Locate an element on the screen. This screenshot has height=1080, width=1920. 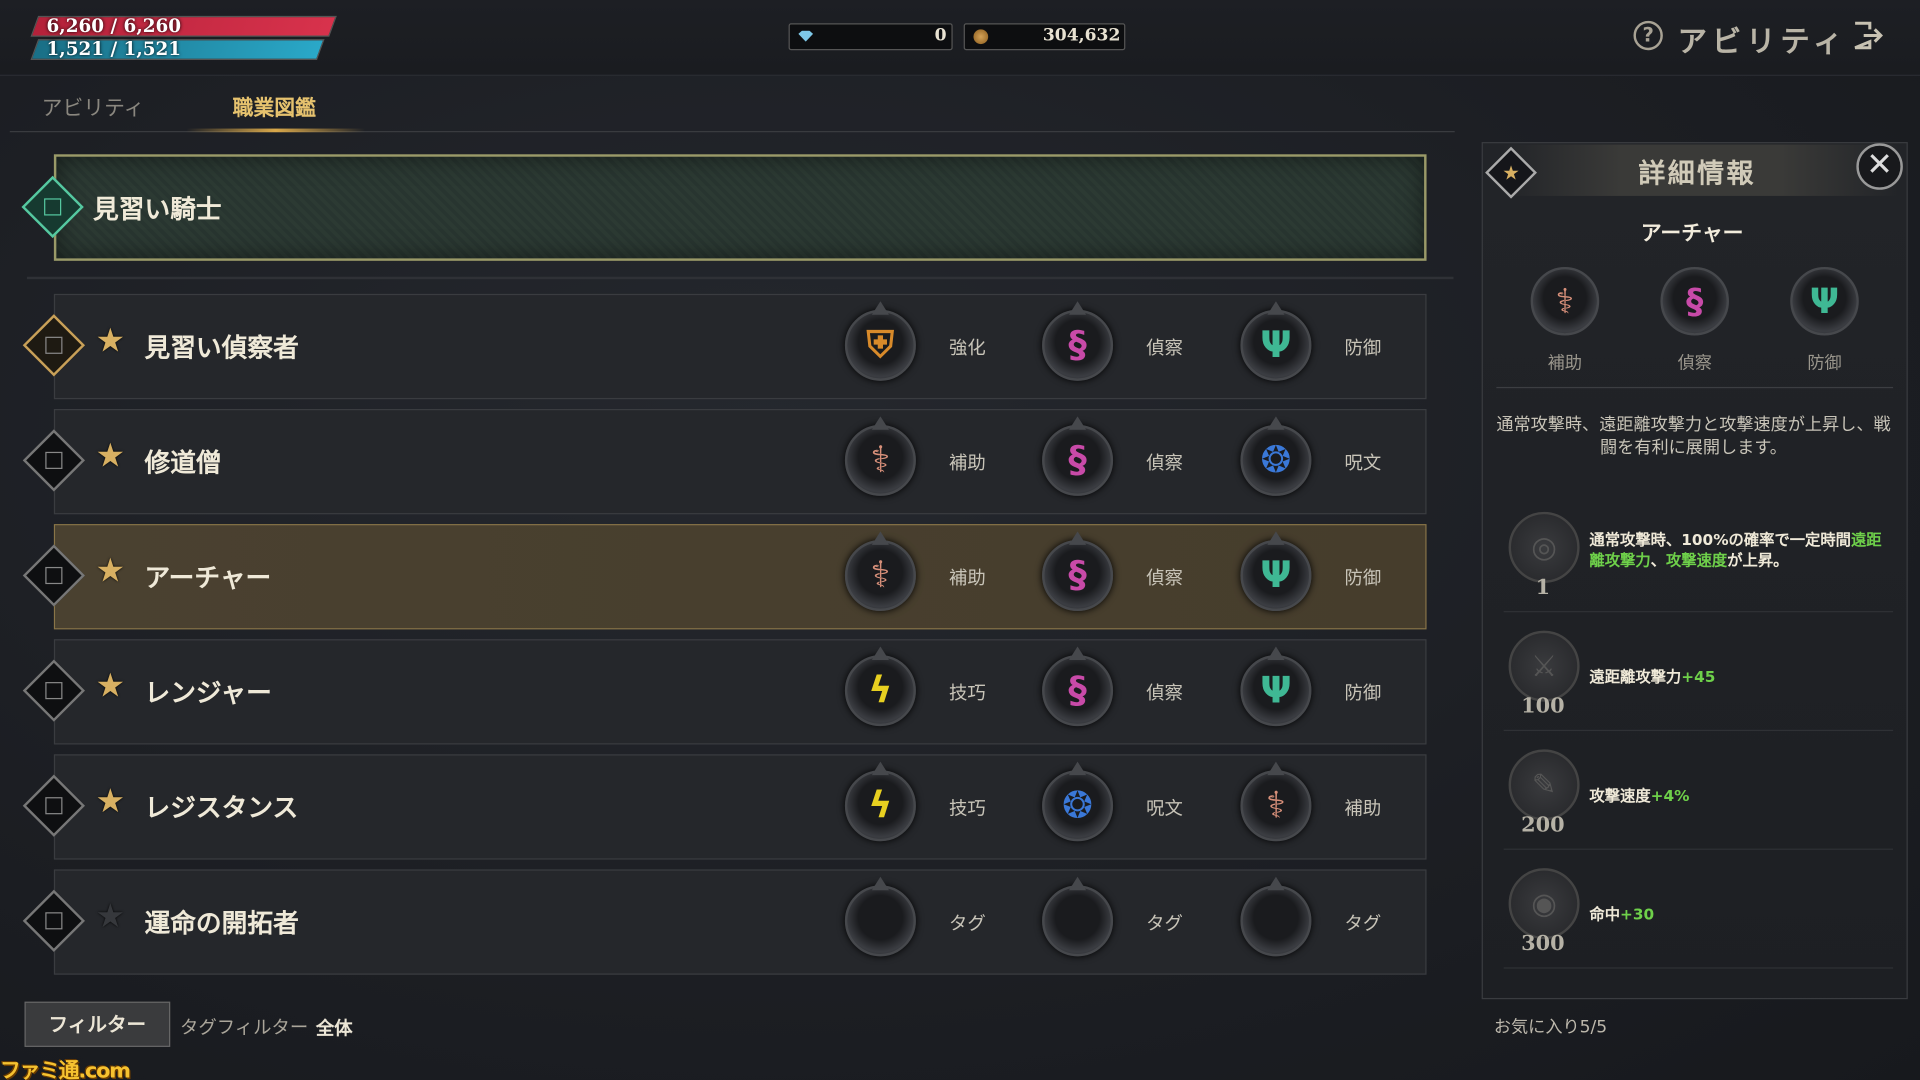
skill-emblem-icon: ◎ is located at coordinates (1544, 547).